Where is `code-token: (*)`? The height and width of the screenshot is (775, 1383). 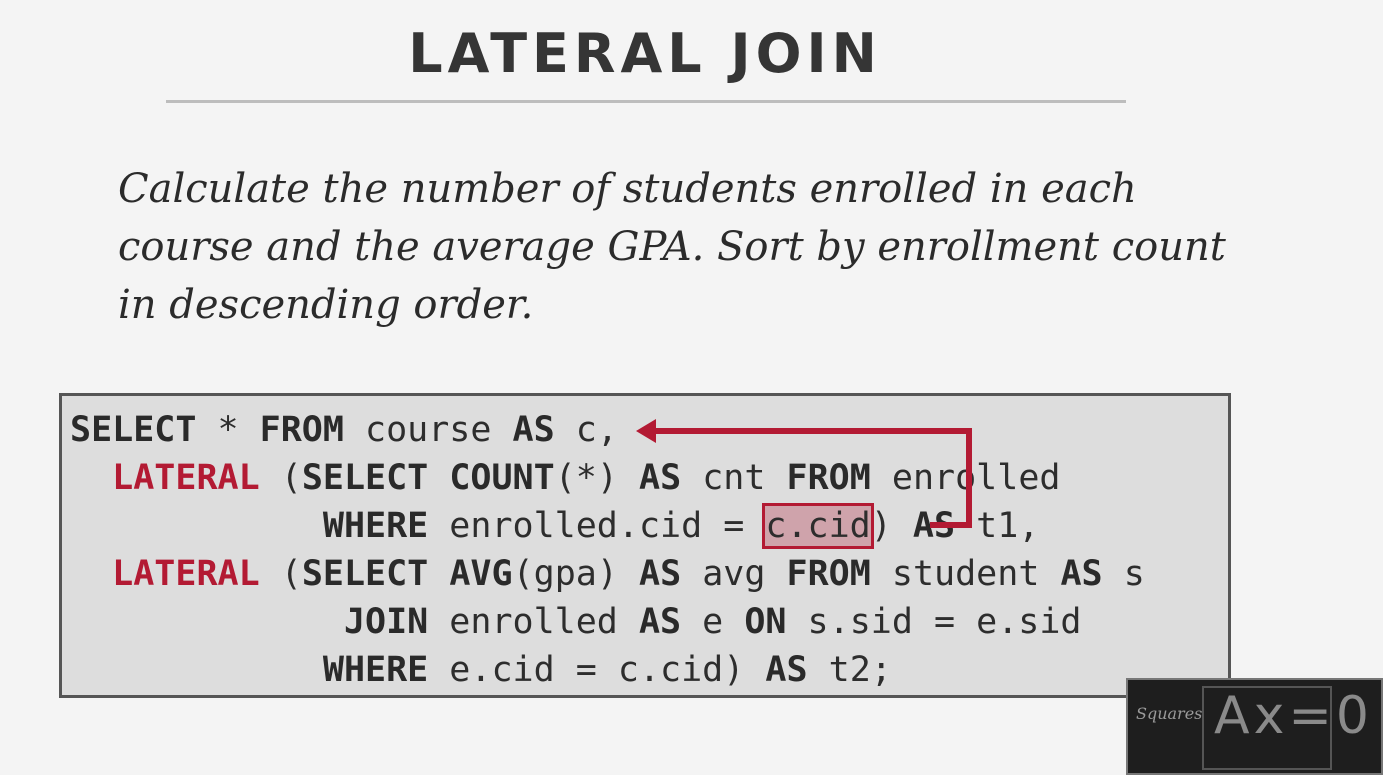 code-token: (*) is located at coordinates (596, 478).